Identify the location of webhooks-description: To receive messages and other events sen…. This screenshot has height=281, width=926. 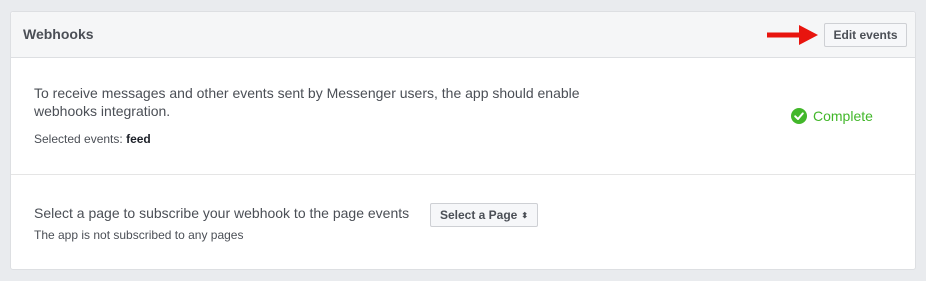
(307, 102).